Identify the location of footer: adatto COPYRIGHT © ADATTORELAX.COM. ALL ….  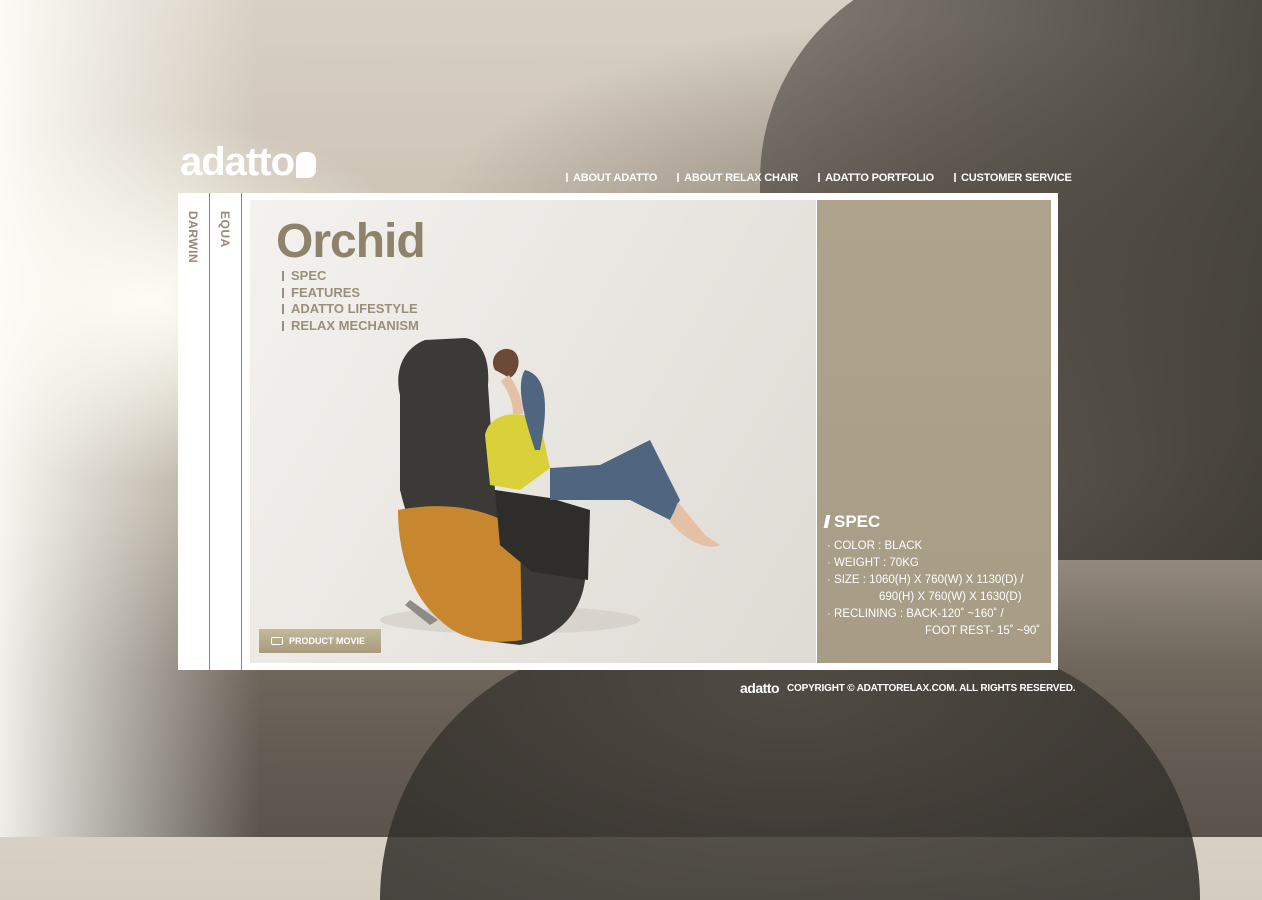
(908, 688).